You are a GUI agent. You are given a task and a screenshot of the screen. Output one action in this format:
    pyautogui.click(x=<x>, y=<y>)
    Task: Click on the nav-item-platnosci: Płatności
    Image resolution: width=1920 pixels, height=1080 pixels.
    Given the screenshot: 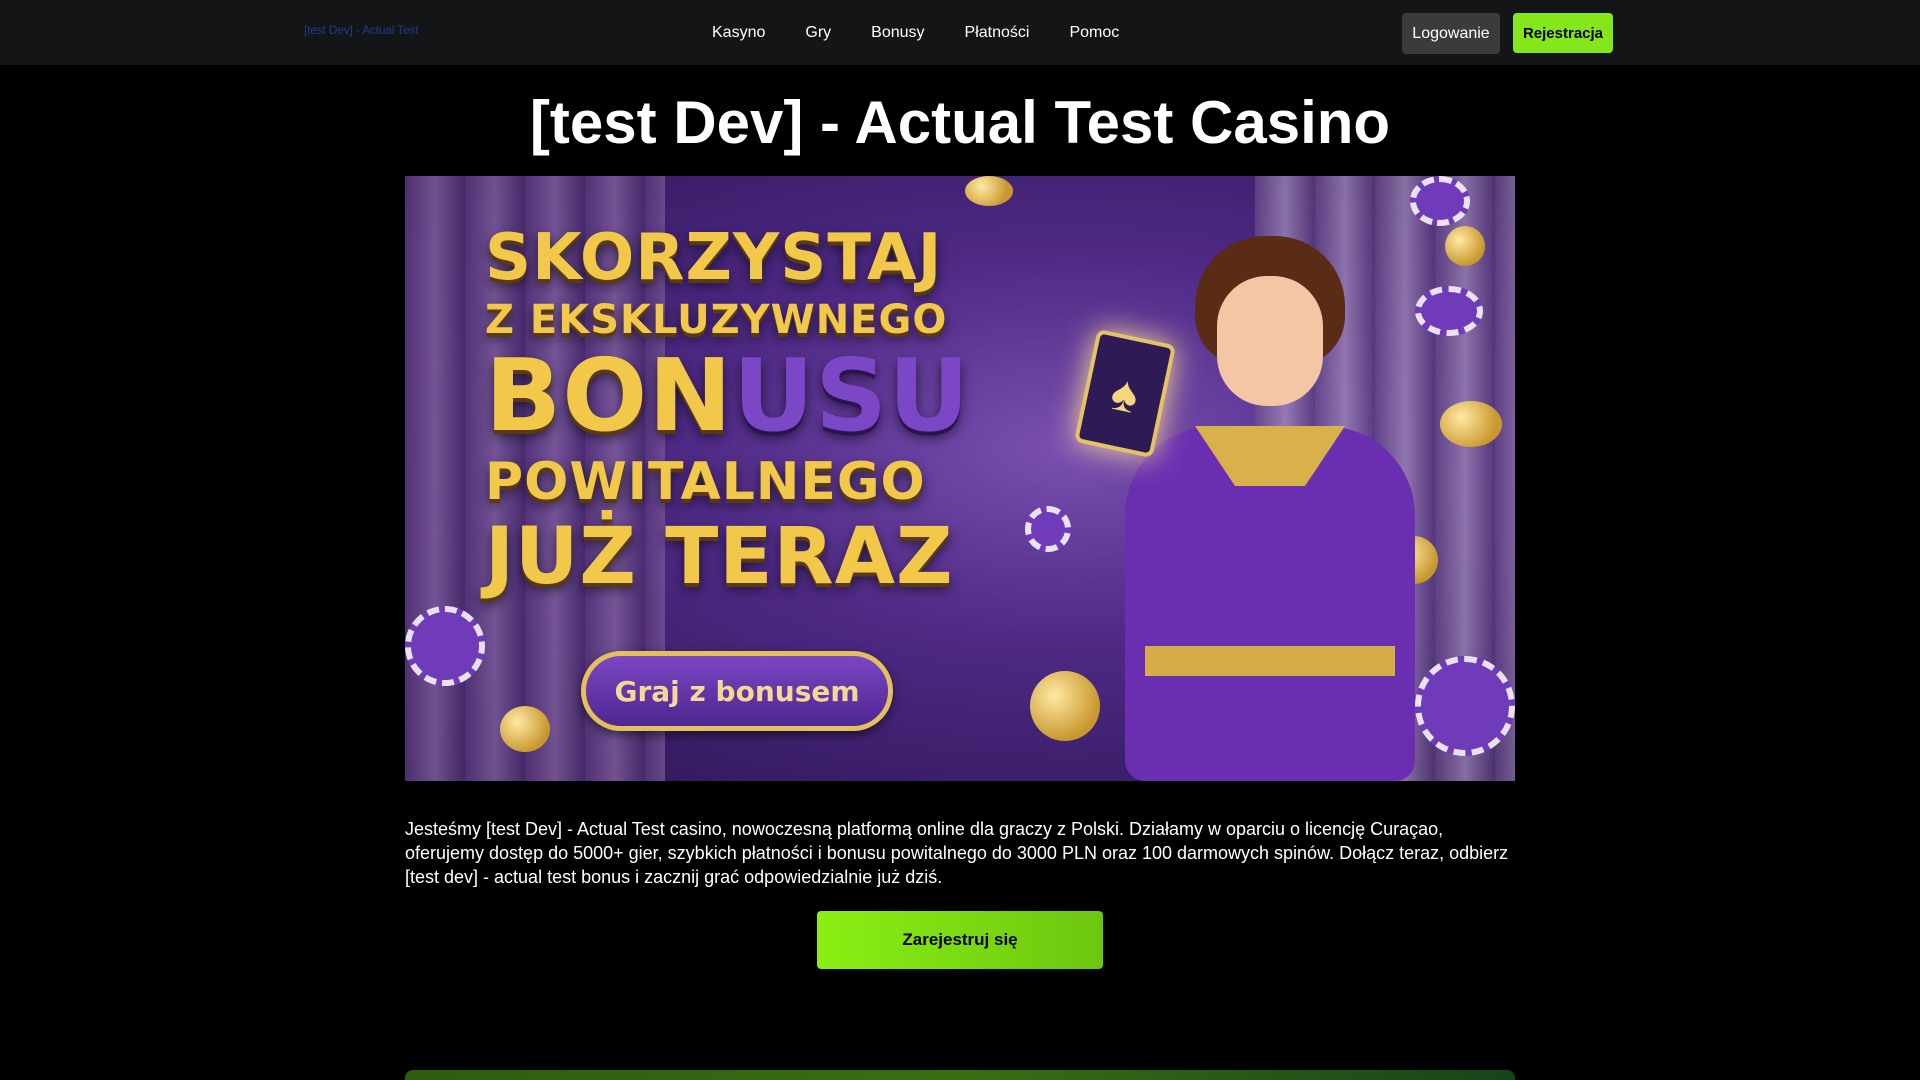 What is the action you would take?
    pyautogui.click(x=997, y=32)
    